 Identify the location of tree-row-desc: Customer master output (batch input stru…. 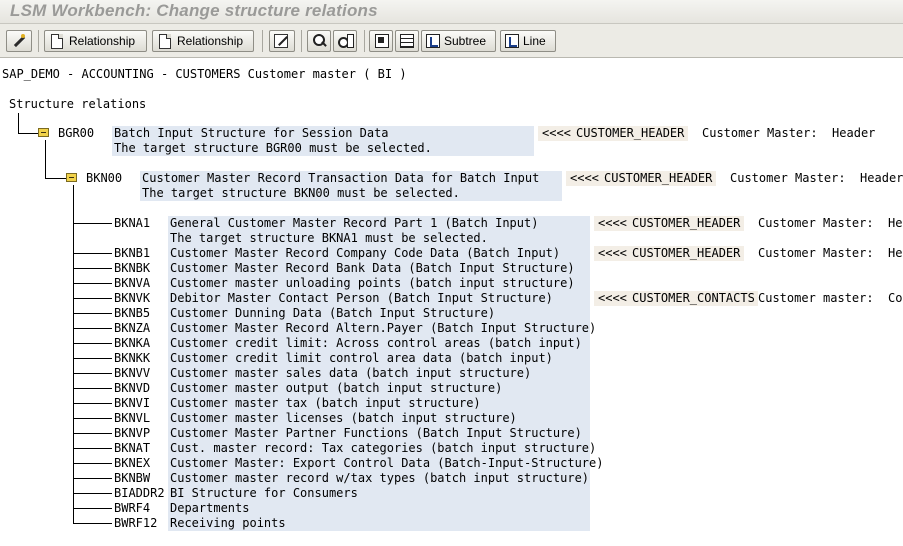
(336, 388).